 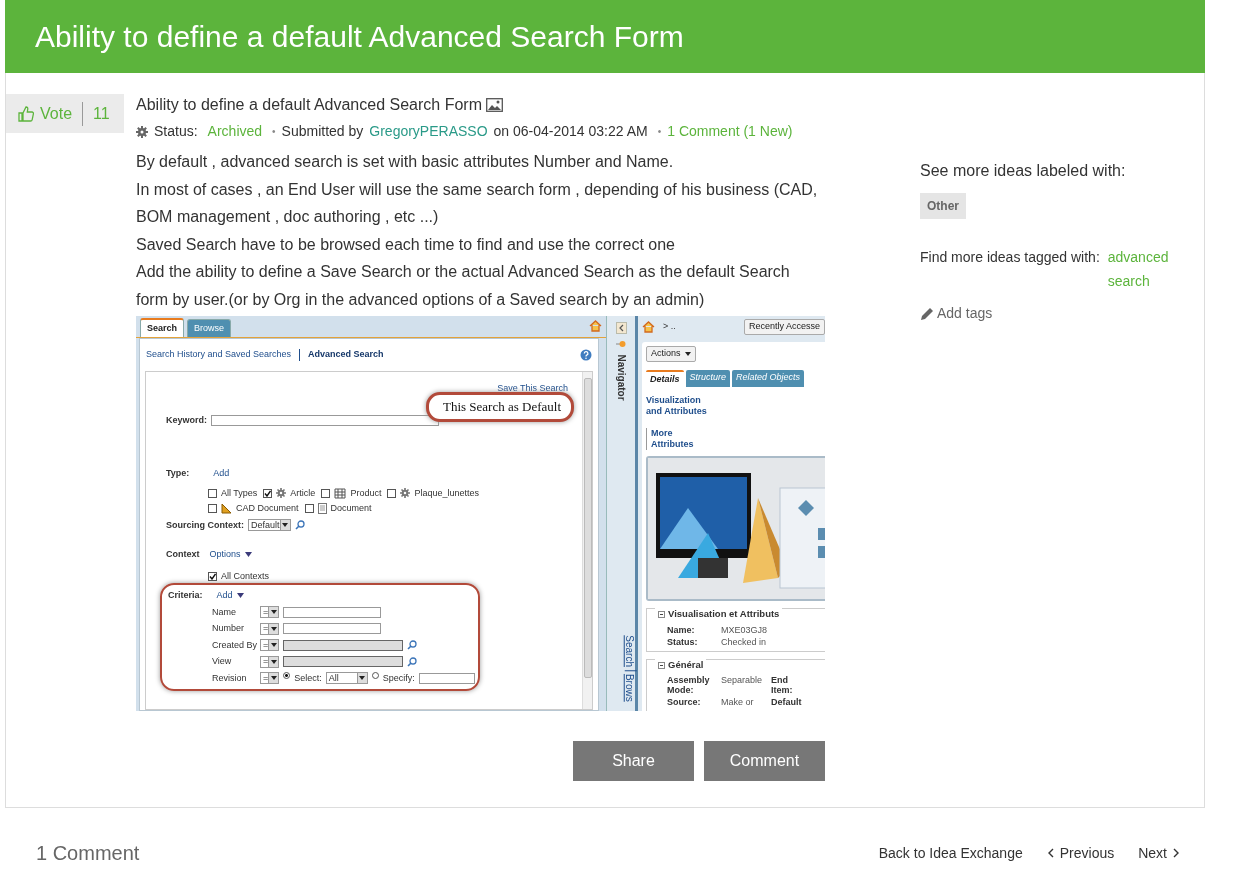 I want to click on field-label: Assembly Mode:, so click(x=689, y=685).